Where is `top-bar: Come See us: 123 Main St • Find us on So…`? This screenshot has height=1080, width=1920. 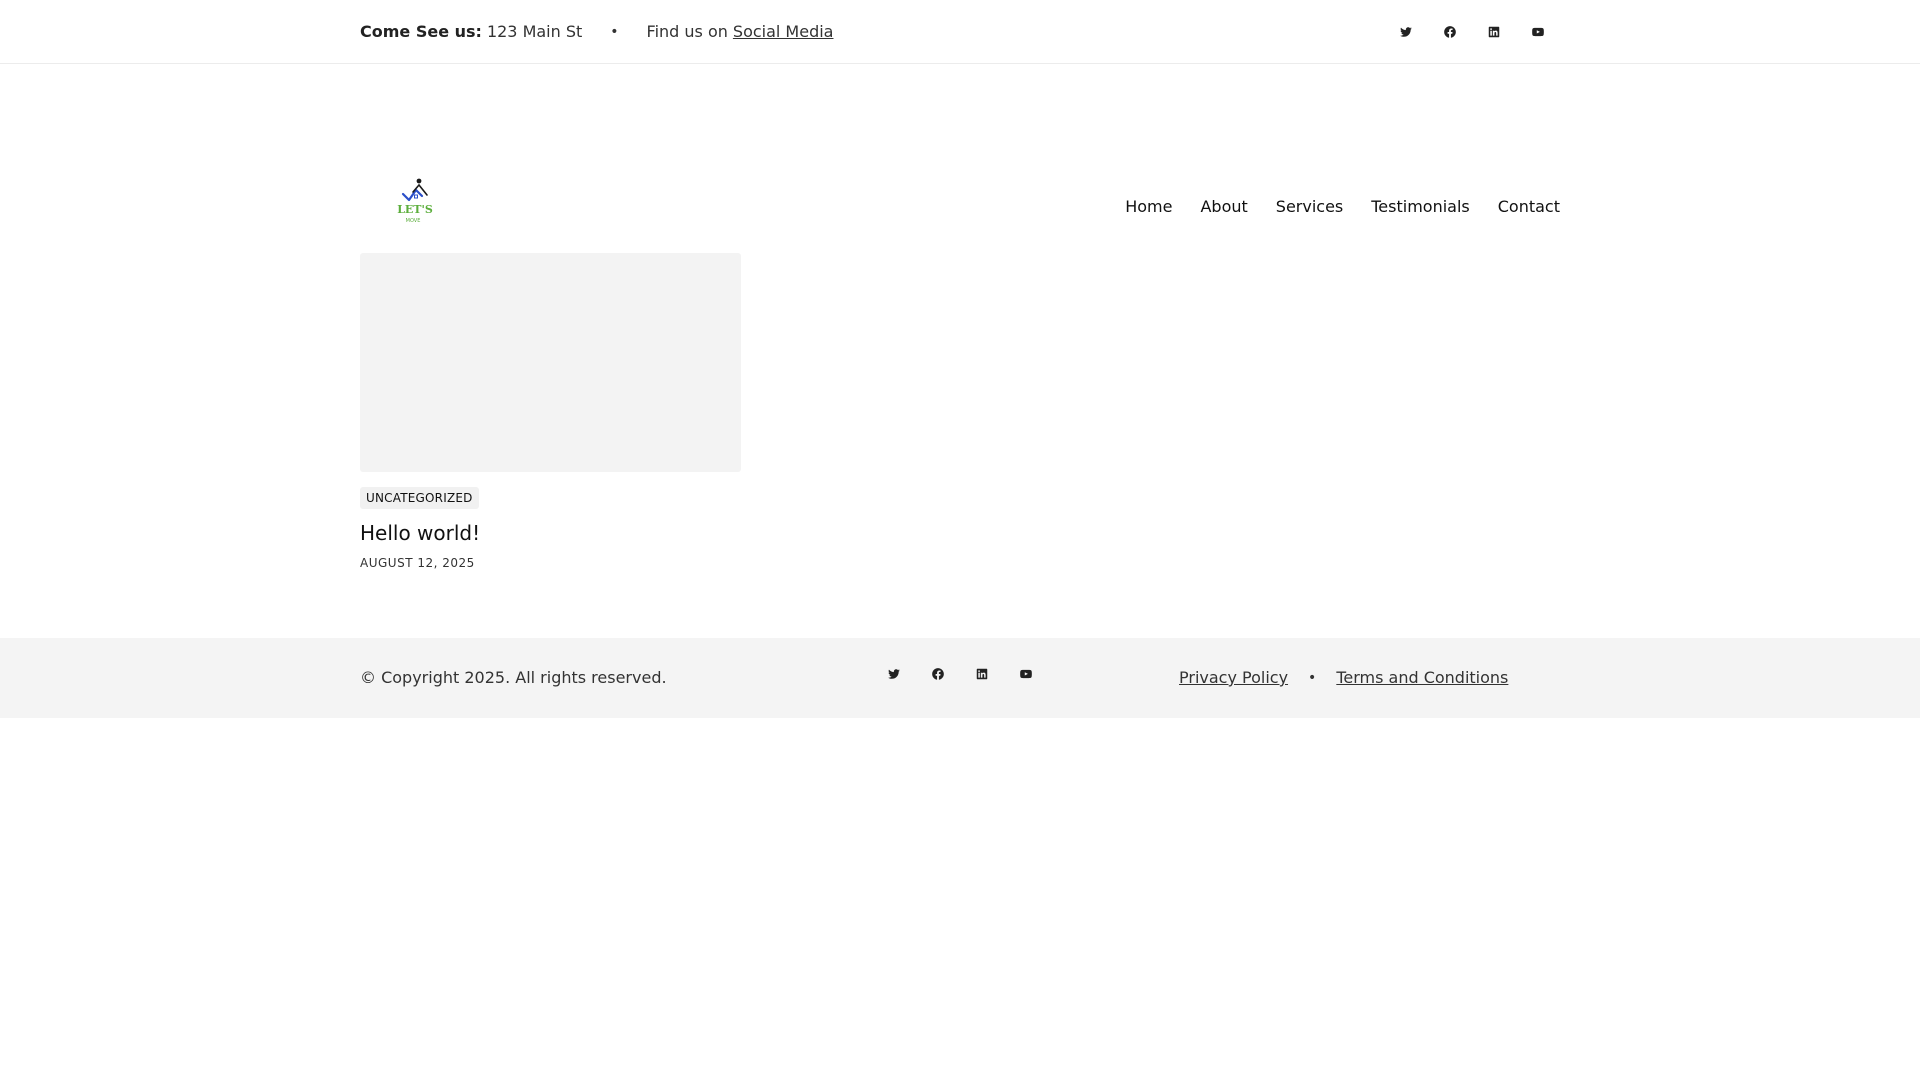 top-bar: Come See us: 123 Main St • Find us on So… is located at coordinates (960, 32).